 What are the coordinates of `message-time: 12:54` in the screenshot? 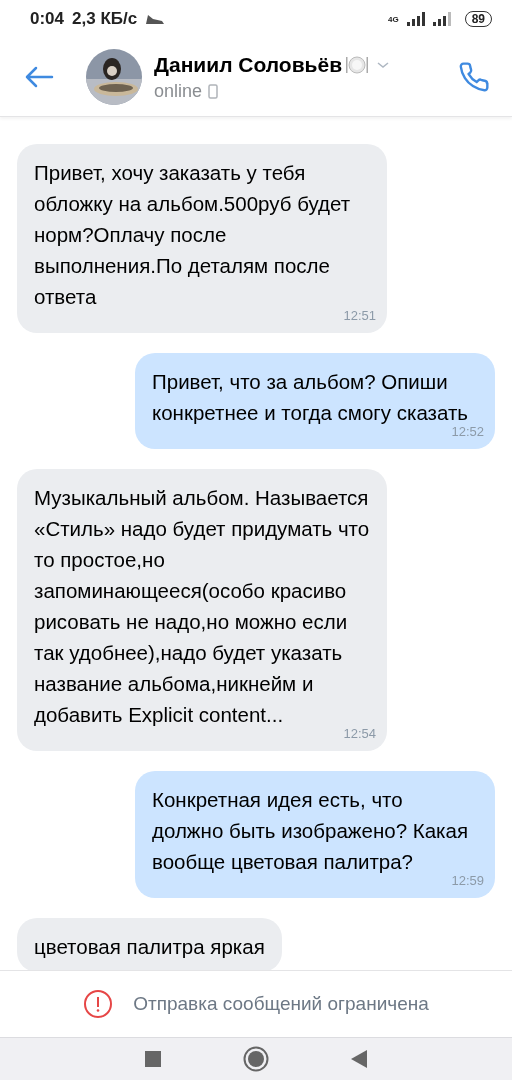 It's located at (359, 733).